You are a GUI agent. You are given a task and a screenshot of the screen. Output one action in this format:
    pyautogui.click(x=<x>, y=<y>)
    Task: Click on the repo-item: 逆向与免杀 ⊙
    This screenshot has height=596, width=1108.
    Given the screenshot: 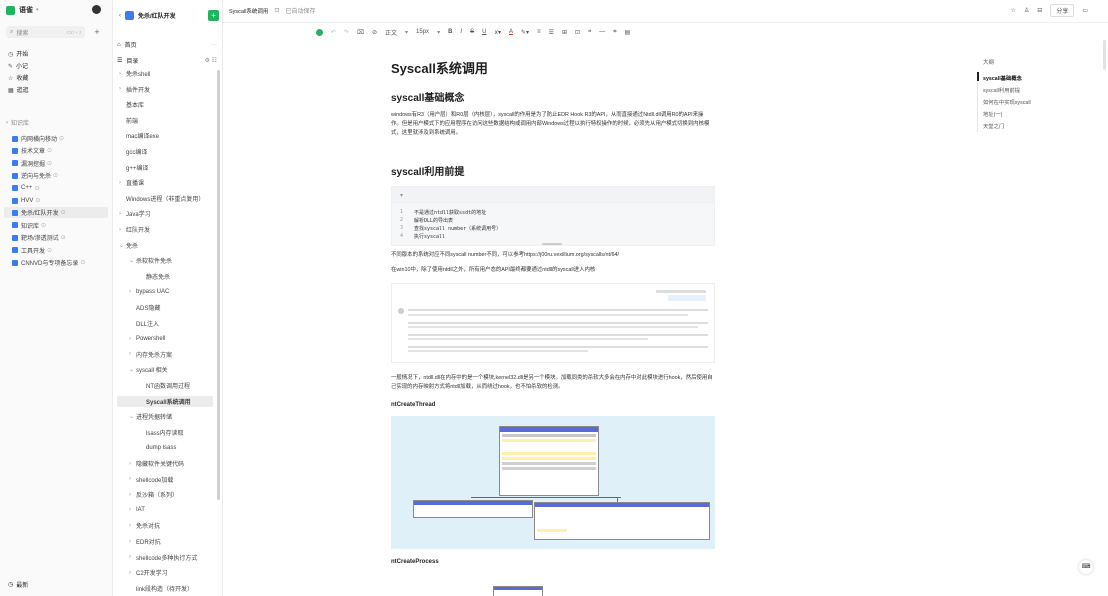 What is the action you would take?
    pyautogui.click(x=56, y=175)
    